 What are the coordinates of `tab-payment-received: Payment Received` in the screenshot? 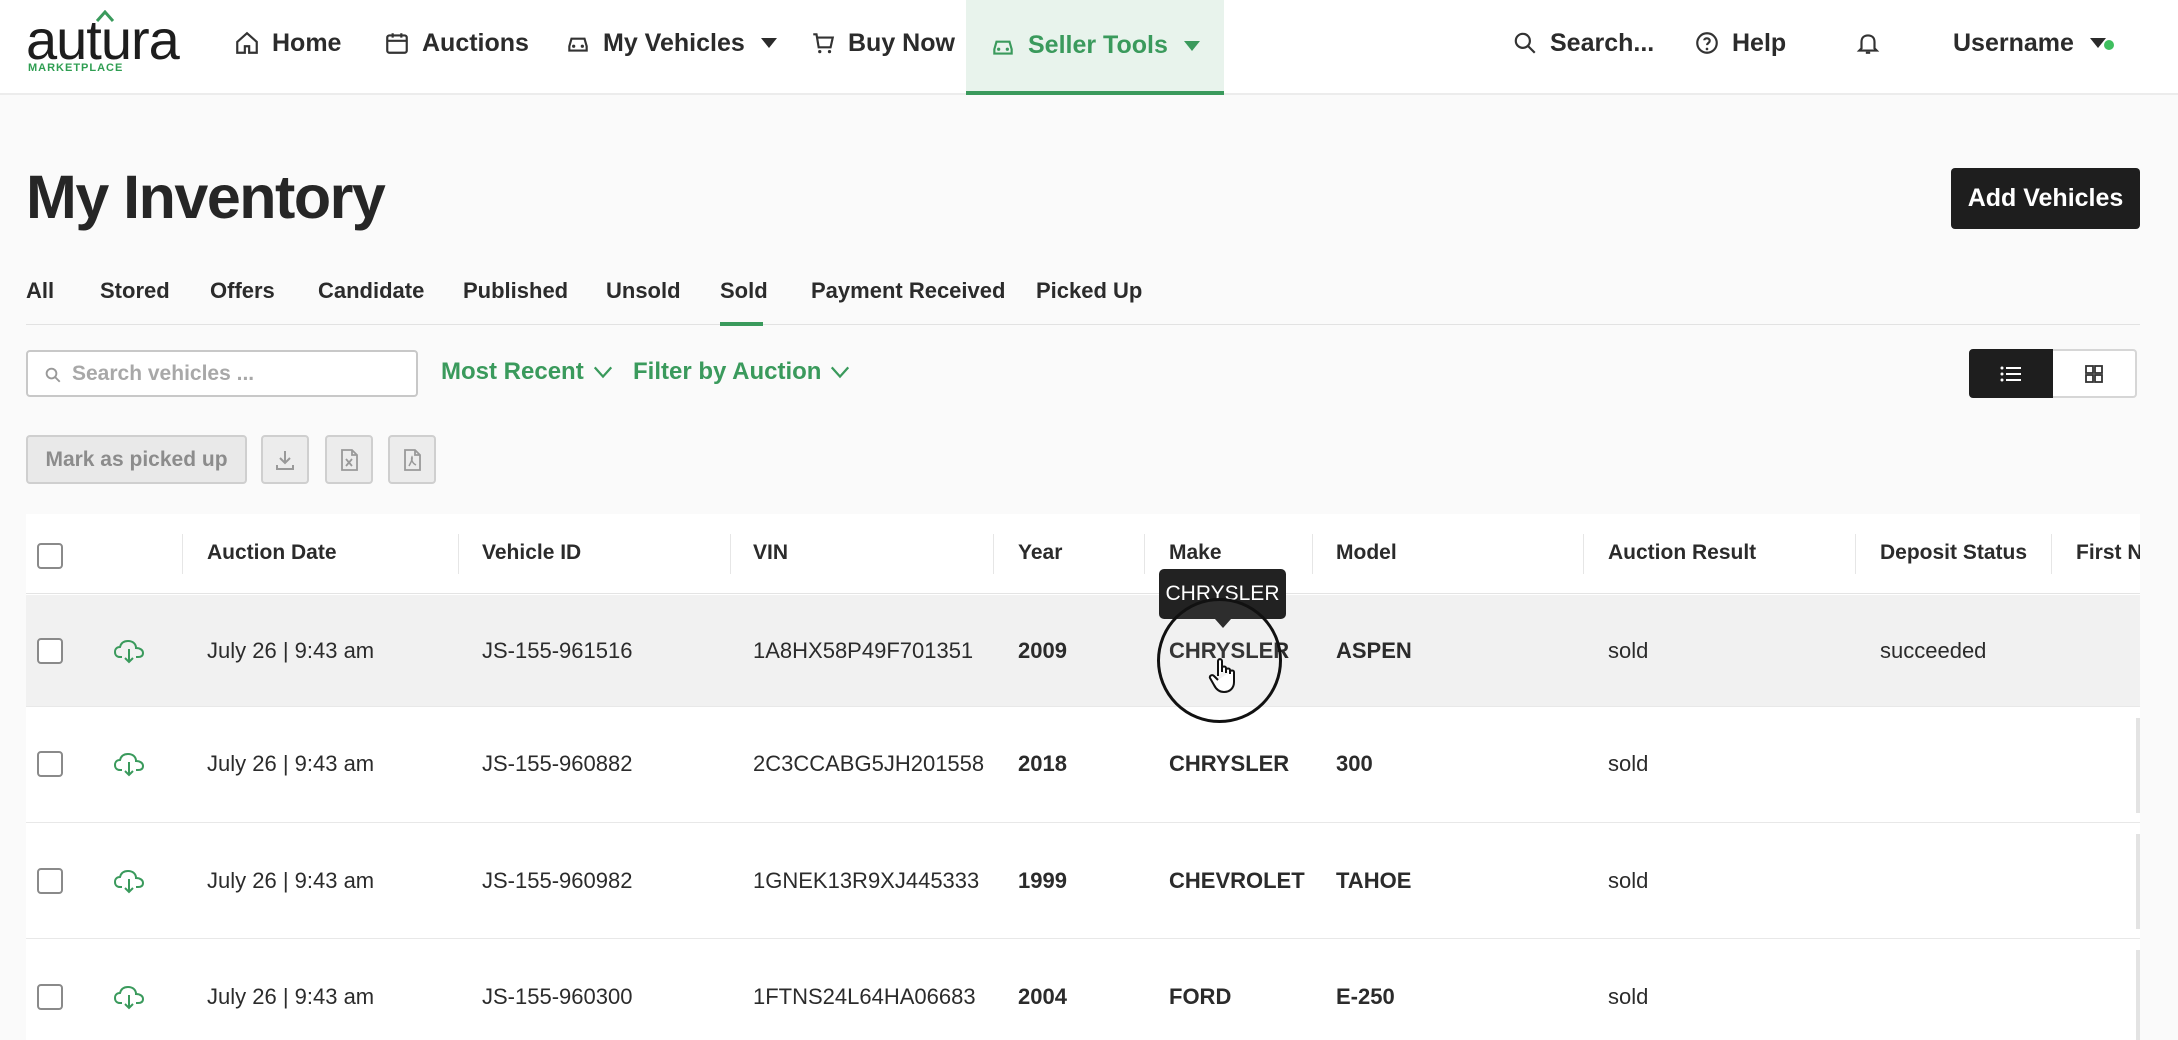 It's located at (908, 291).